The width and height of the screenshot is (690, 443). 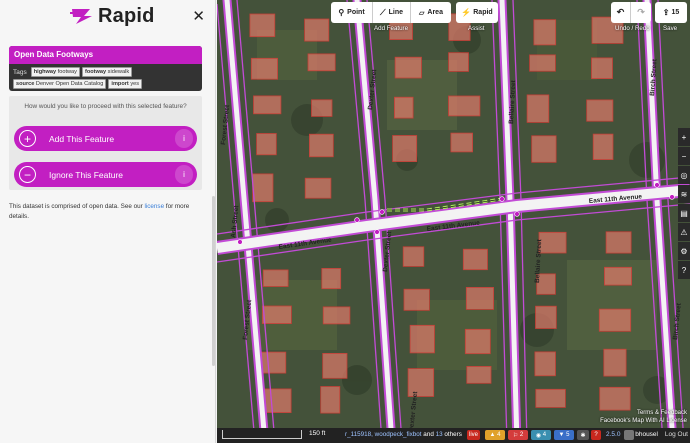 I want to click on preferences-icon: ⚙, so click(x=684, y=251).